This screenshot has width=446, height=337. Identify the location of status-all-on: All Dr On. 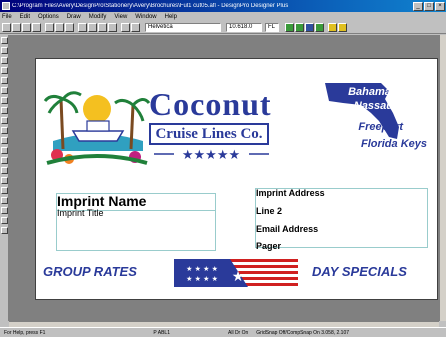
(238, 332).